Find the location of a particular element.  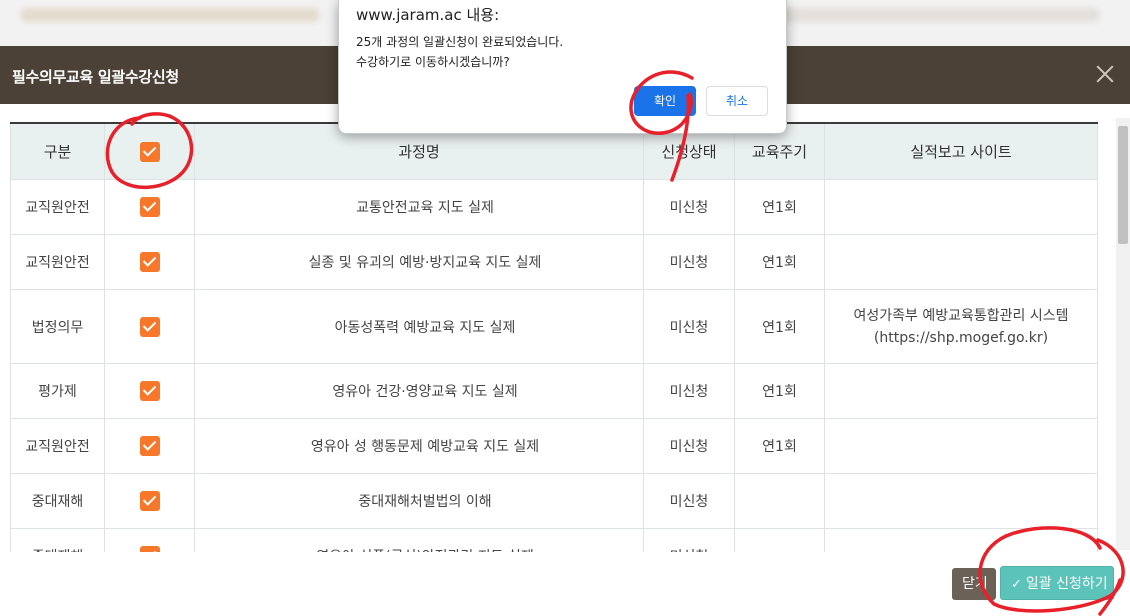

cell-course: 영유아 건강·영양교육 지도 실제 is located at coordinates (419, 391).